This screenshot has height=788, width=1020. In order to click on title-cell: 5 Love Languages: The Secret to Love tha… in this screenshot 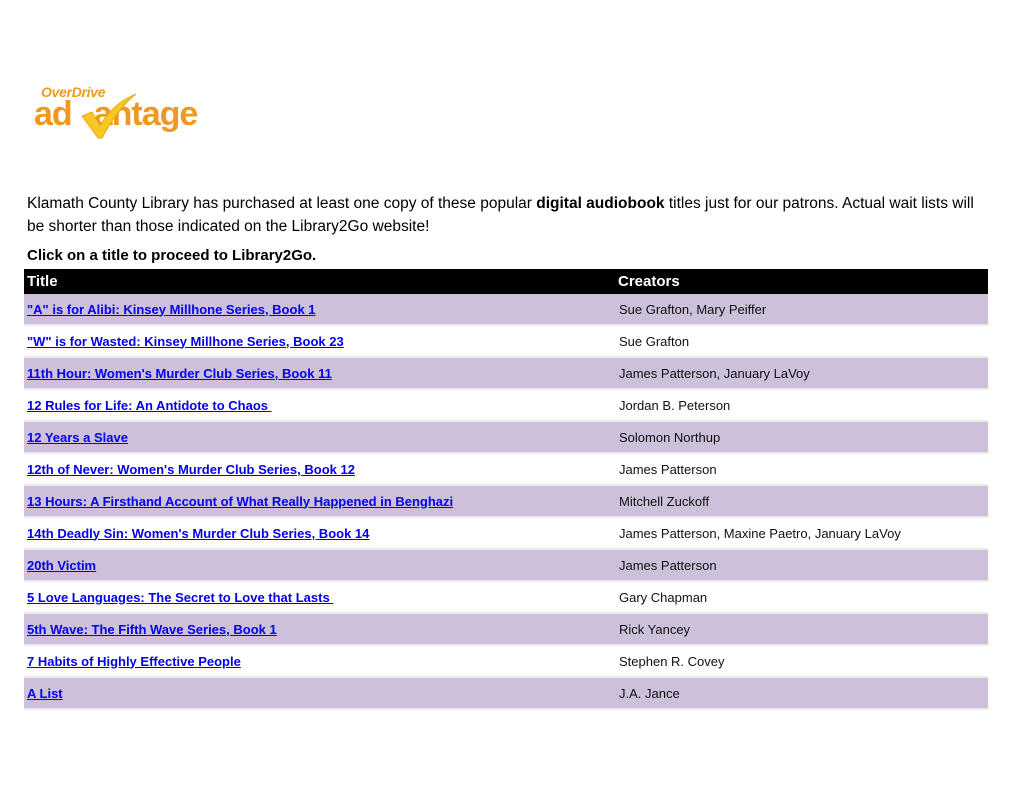, I will do `click(319, 597)`.